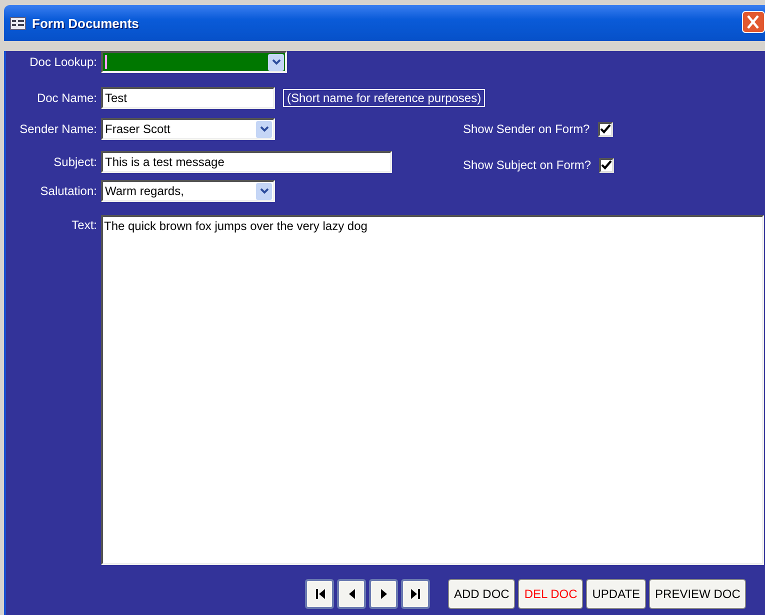 This screenshot has height=615, width=765. What do you see at coordinates (383, 594) in the screenshot?
I see `next-record-button` at bounding box center [383, 594].